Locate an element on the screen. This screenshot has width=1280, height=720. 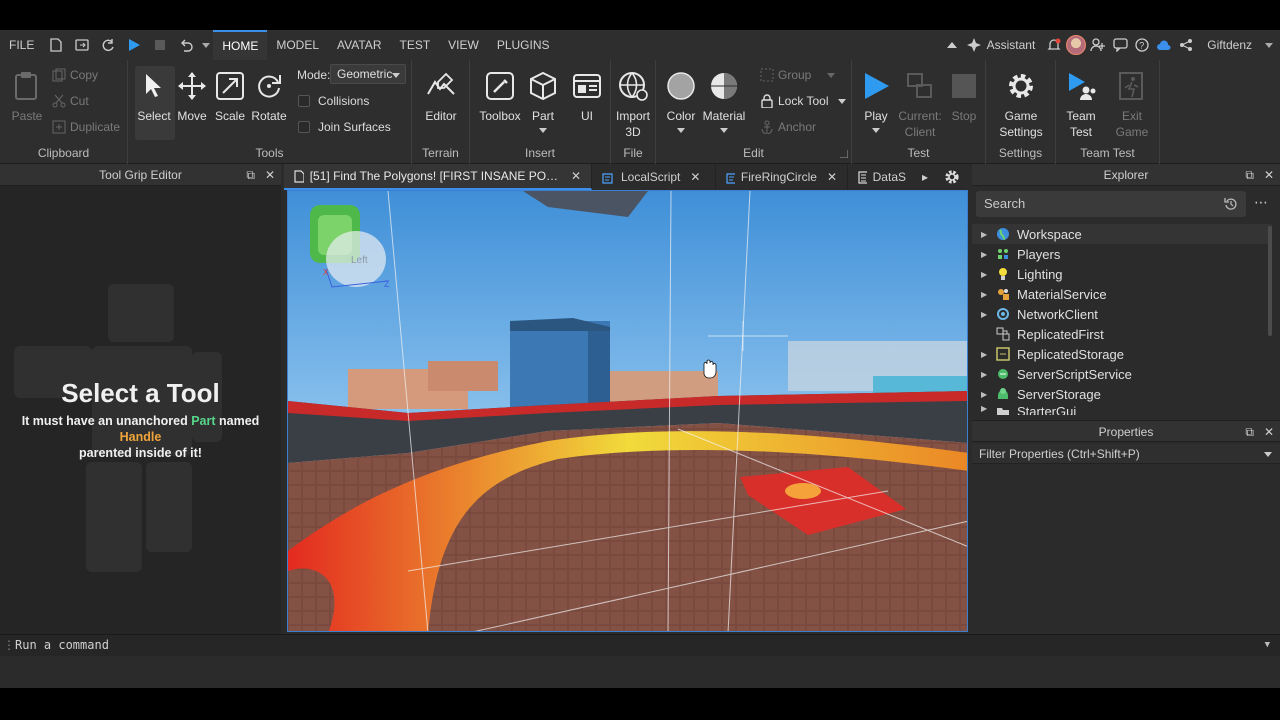
duplicate-button: Duplicate is located at coordinates (86, 127).